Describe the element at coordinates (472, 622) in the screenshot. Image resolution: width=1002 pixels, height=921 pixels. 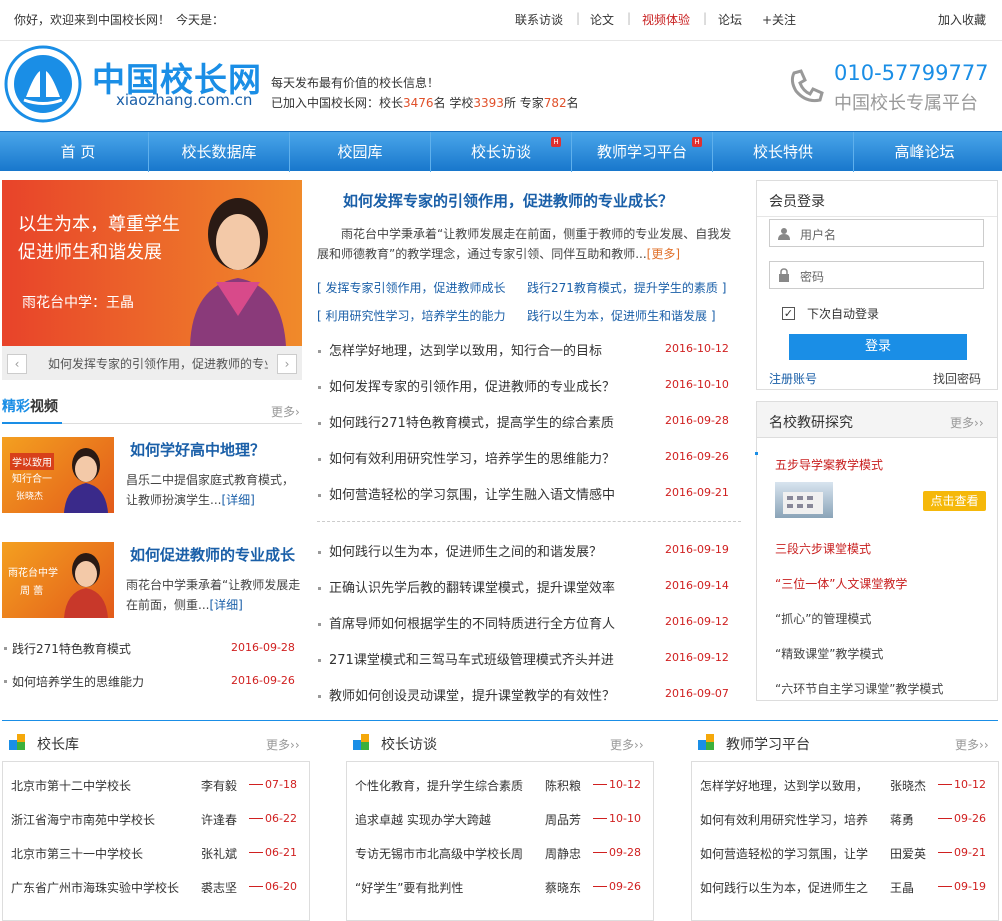
I see `news-item: 首席导师如何根据学生的不同特质进行全方位育人` at that location.